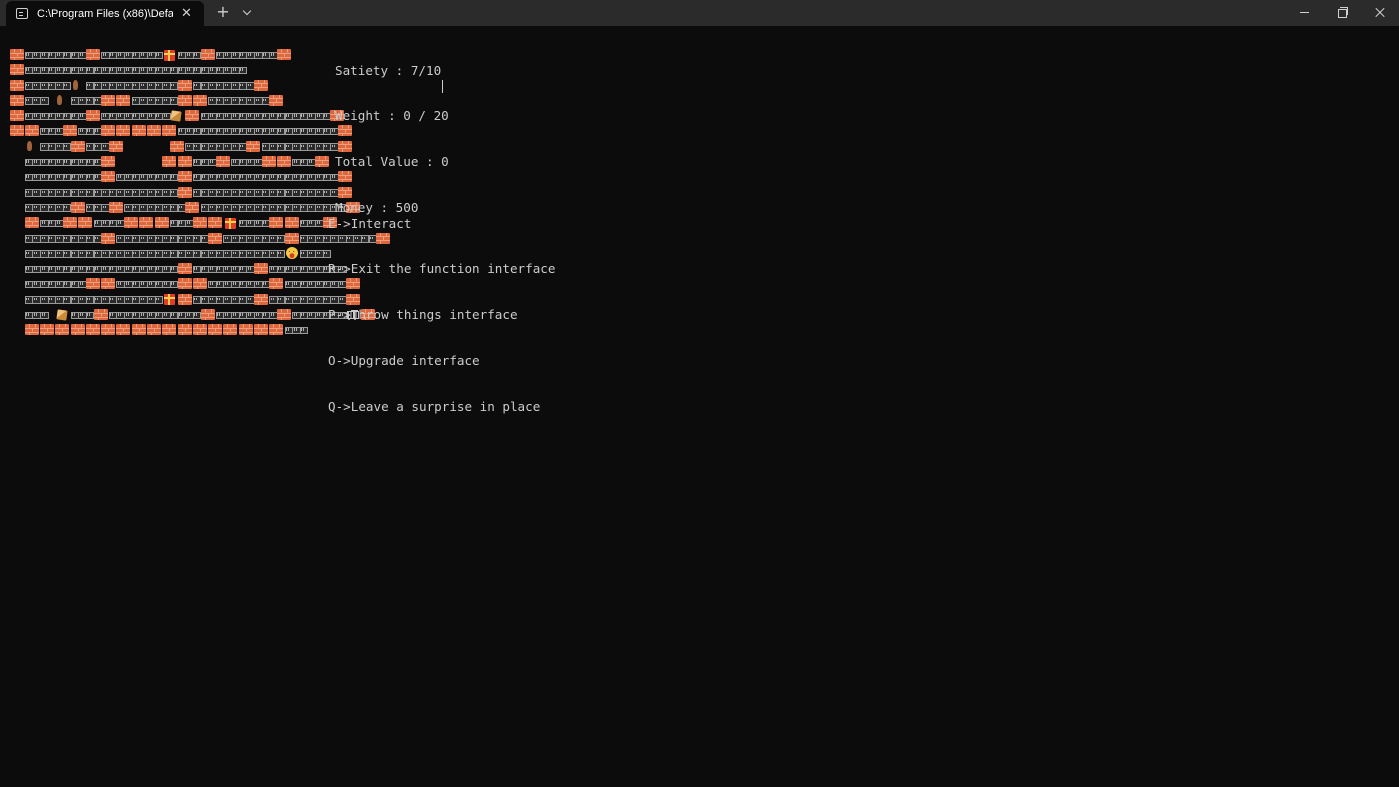 The width and height of the screenshot is (1399, 787). I want to click on restore-button, so click(1342, 13).